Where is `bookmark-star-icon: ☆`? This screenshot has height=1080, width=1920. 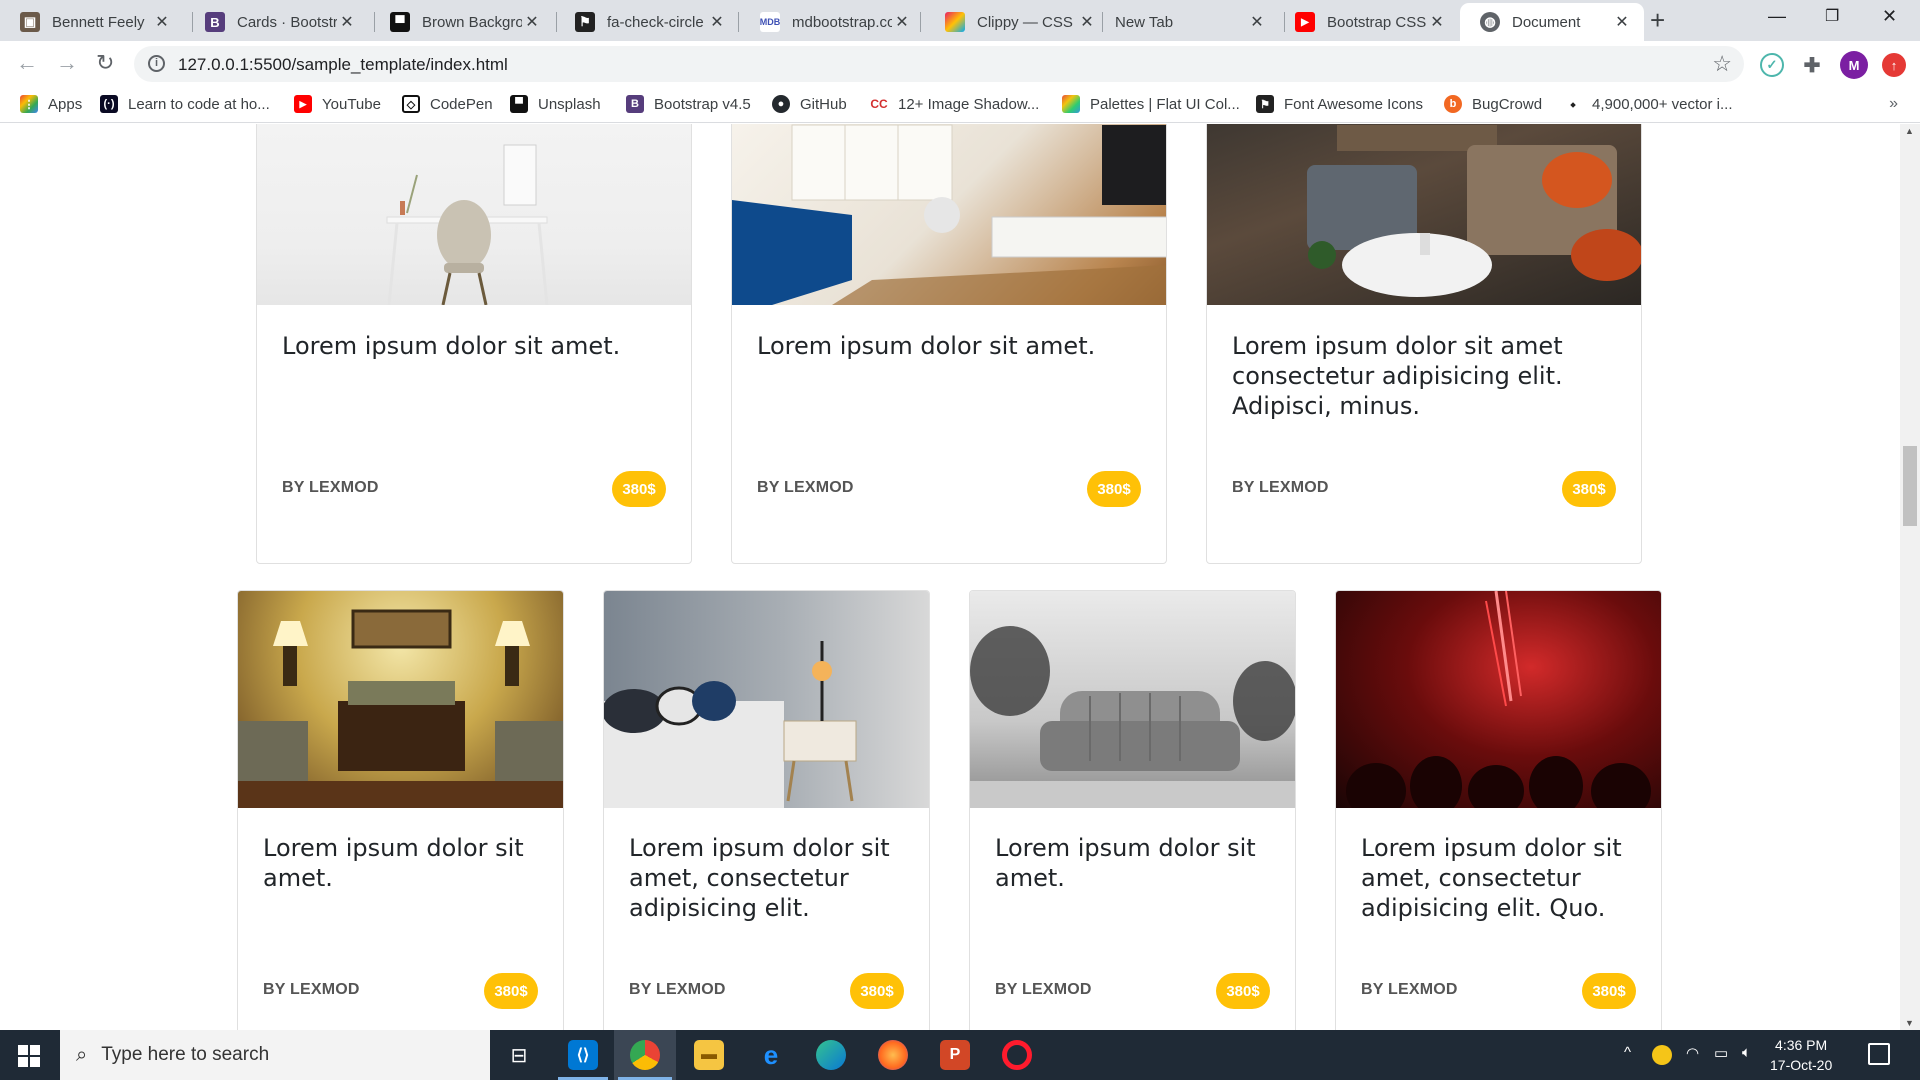 bookmark-star-icon: ☆ is located at coordinates (1722, 64).